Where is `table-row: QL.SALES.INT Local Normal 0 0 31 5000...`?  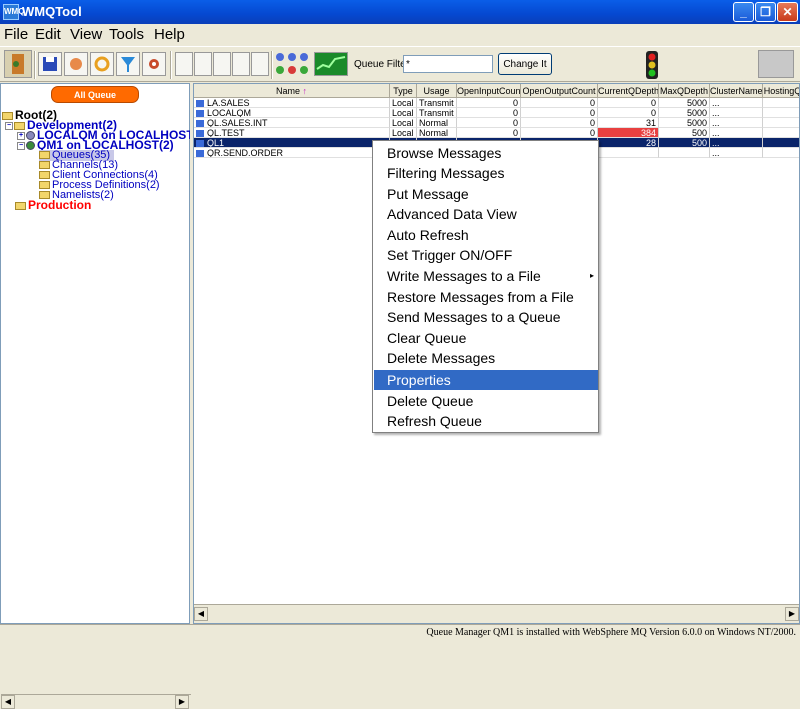 table-row: QL.SALES.INT Local Normal 0 0 31 5000... is located at coordinates (496, 123).